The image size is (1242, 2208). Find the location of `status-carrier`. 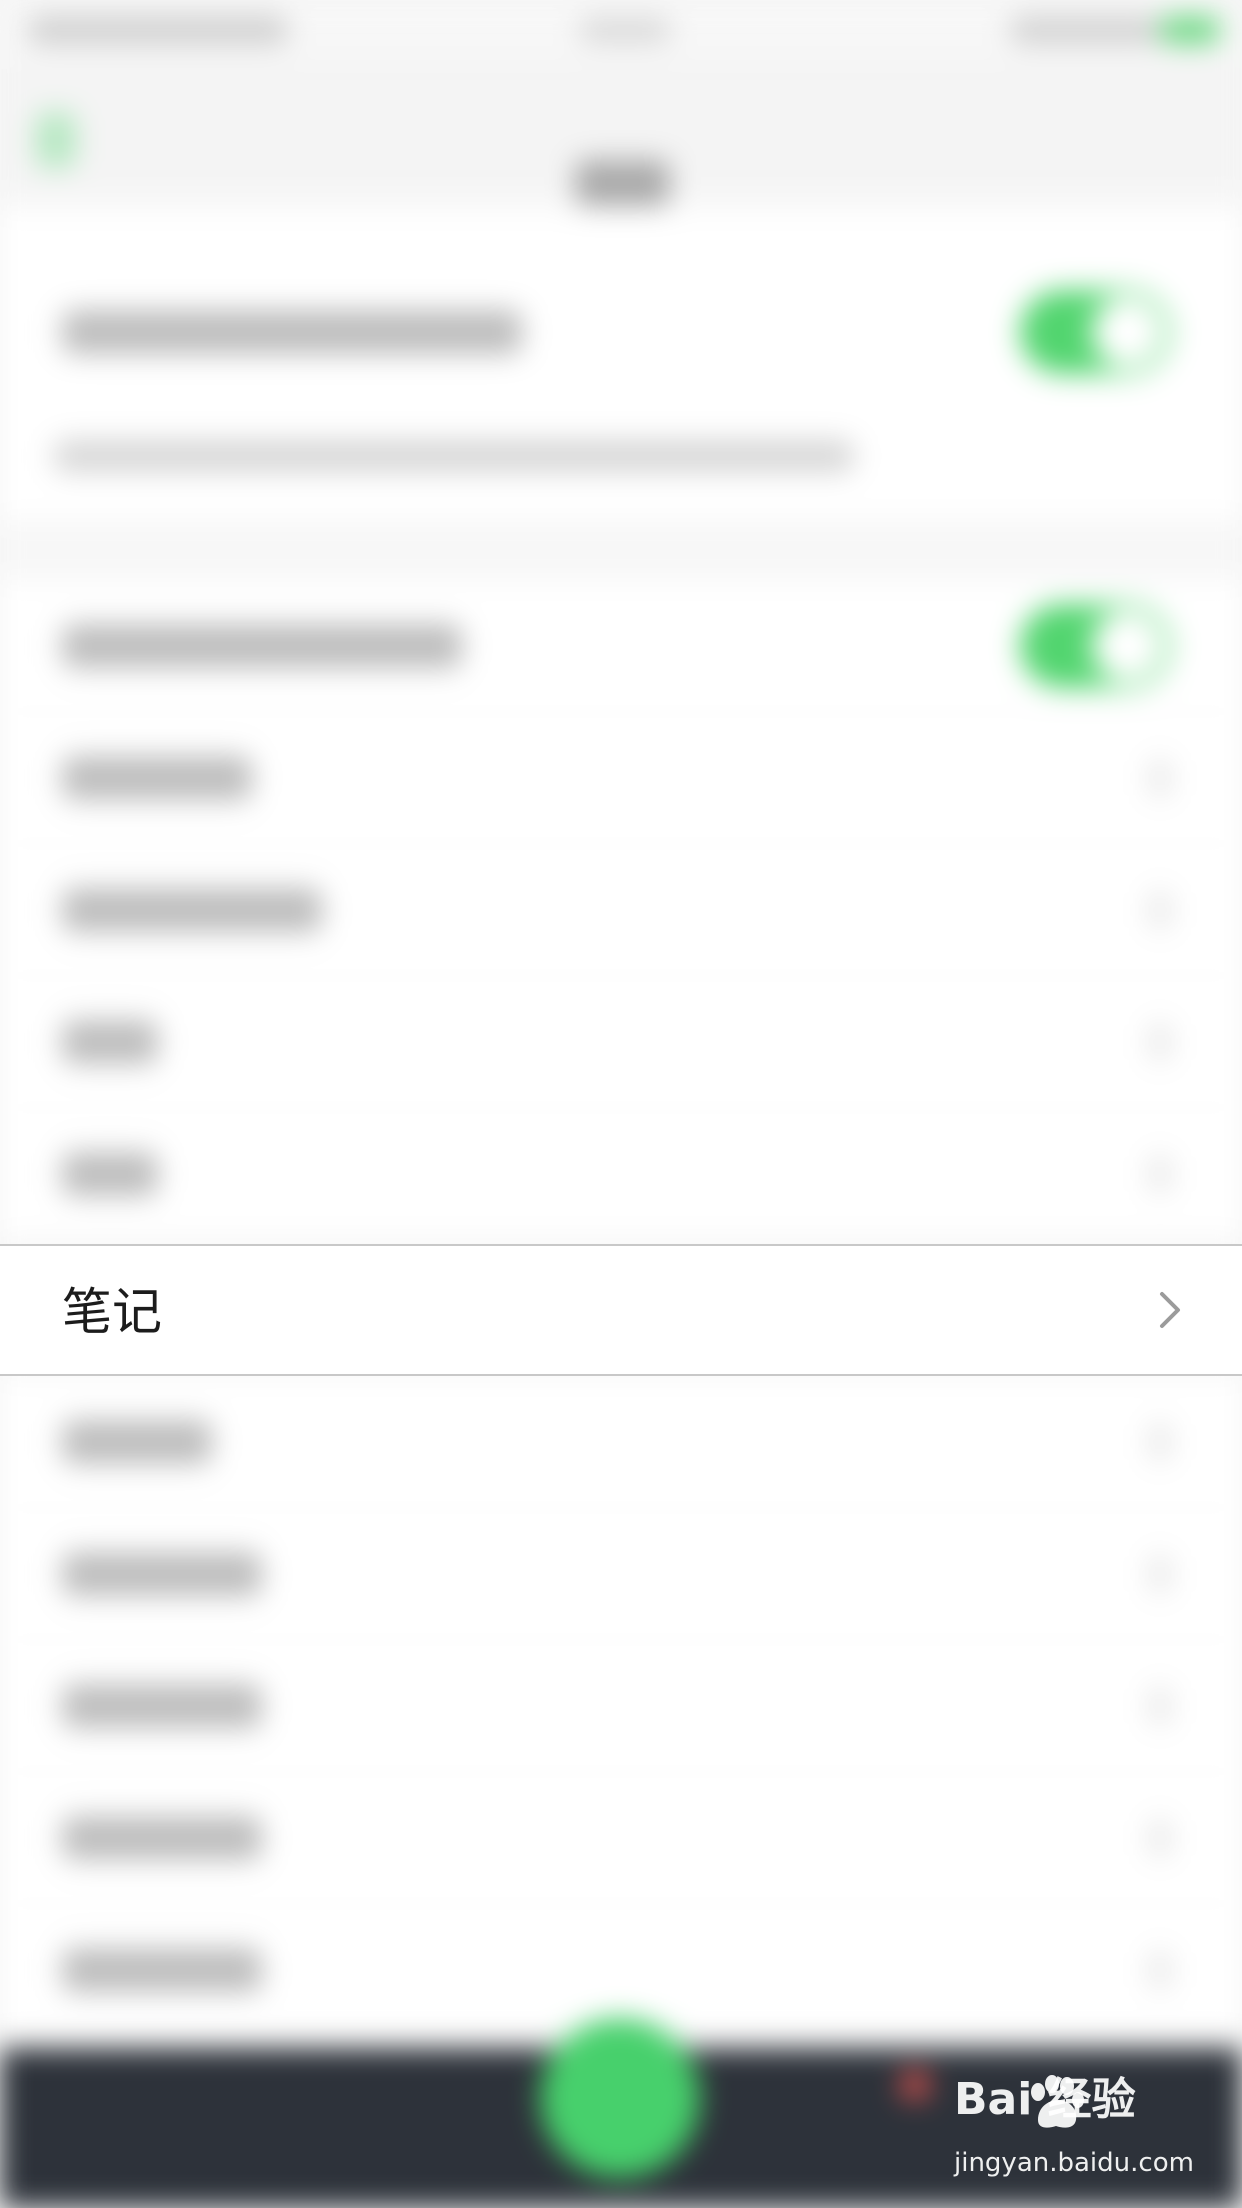

status-carrier is located at coordinates (158, 30).